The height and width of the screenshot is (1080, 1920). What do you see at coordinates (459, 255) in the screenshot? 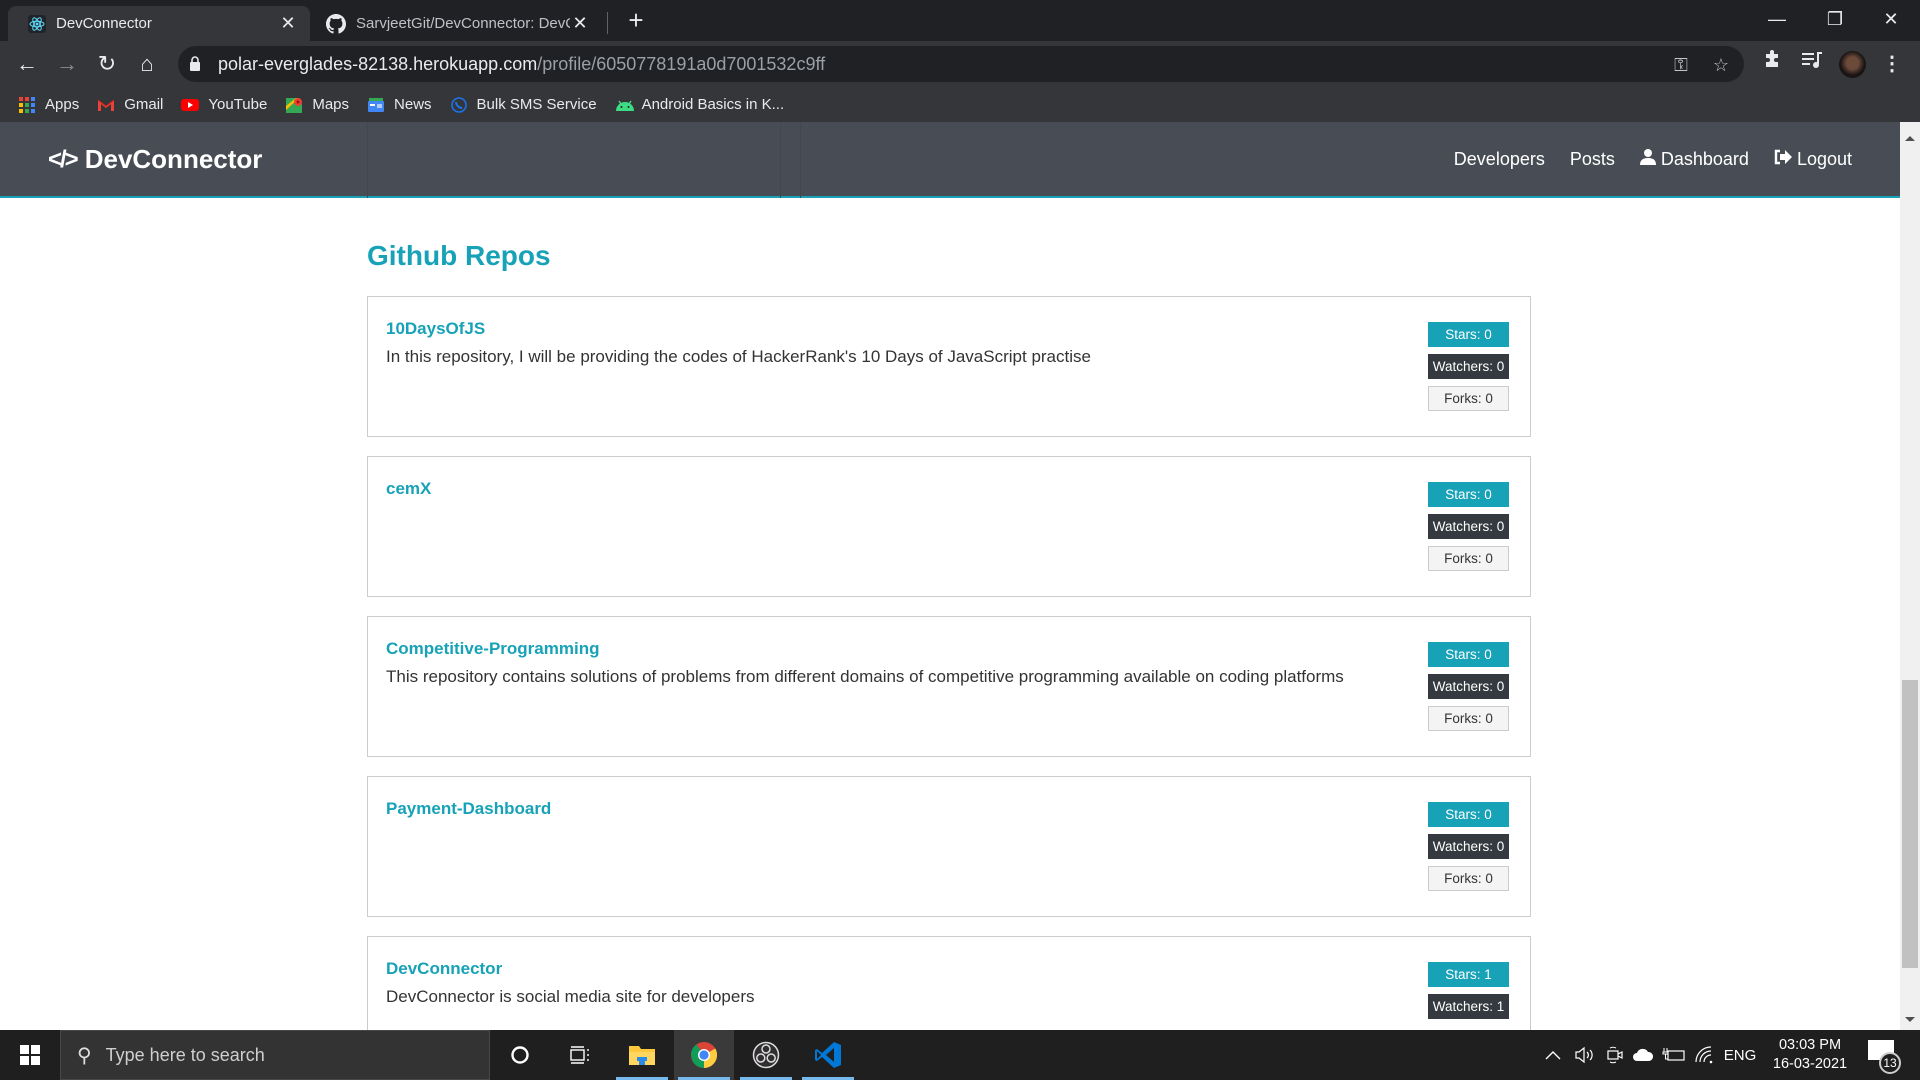
I see `github-repos-heading: Github Repos` at bounding box center [459, 255].